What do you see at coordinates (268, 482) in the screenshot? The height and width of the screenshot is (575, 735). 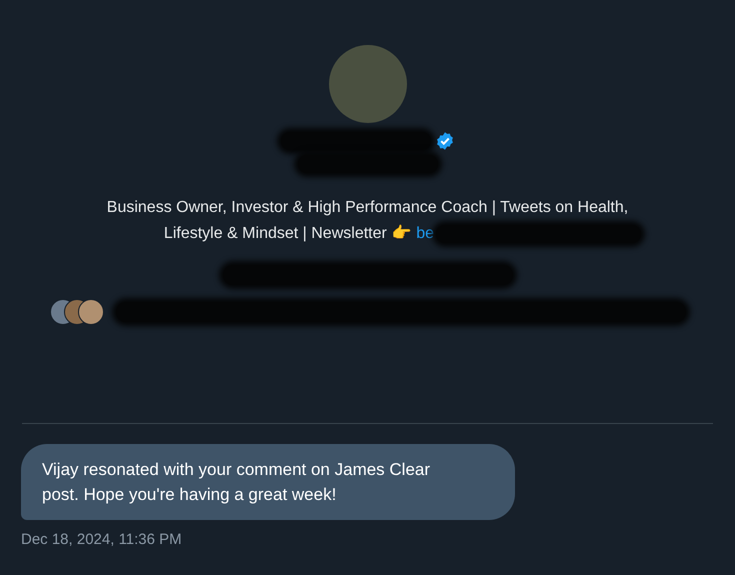 I see `message-bubble: Vijay resonated with your comment on James Clear post. Hope you're having a great week!` at bounding box center [268, 482].